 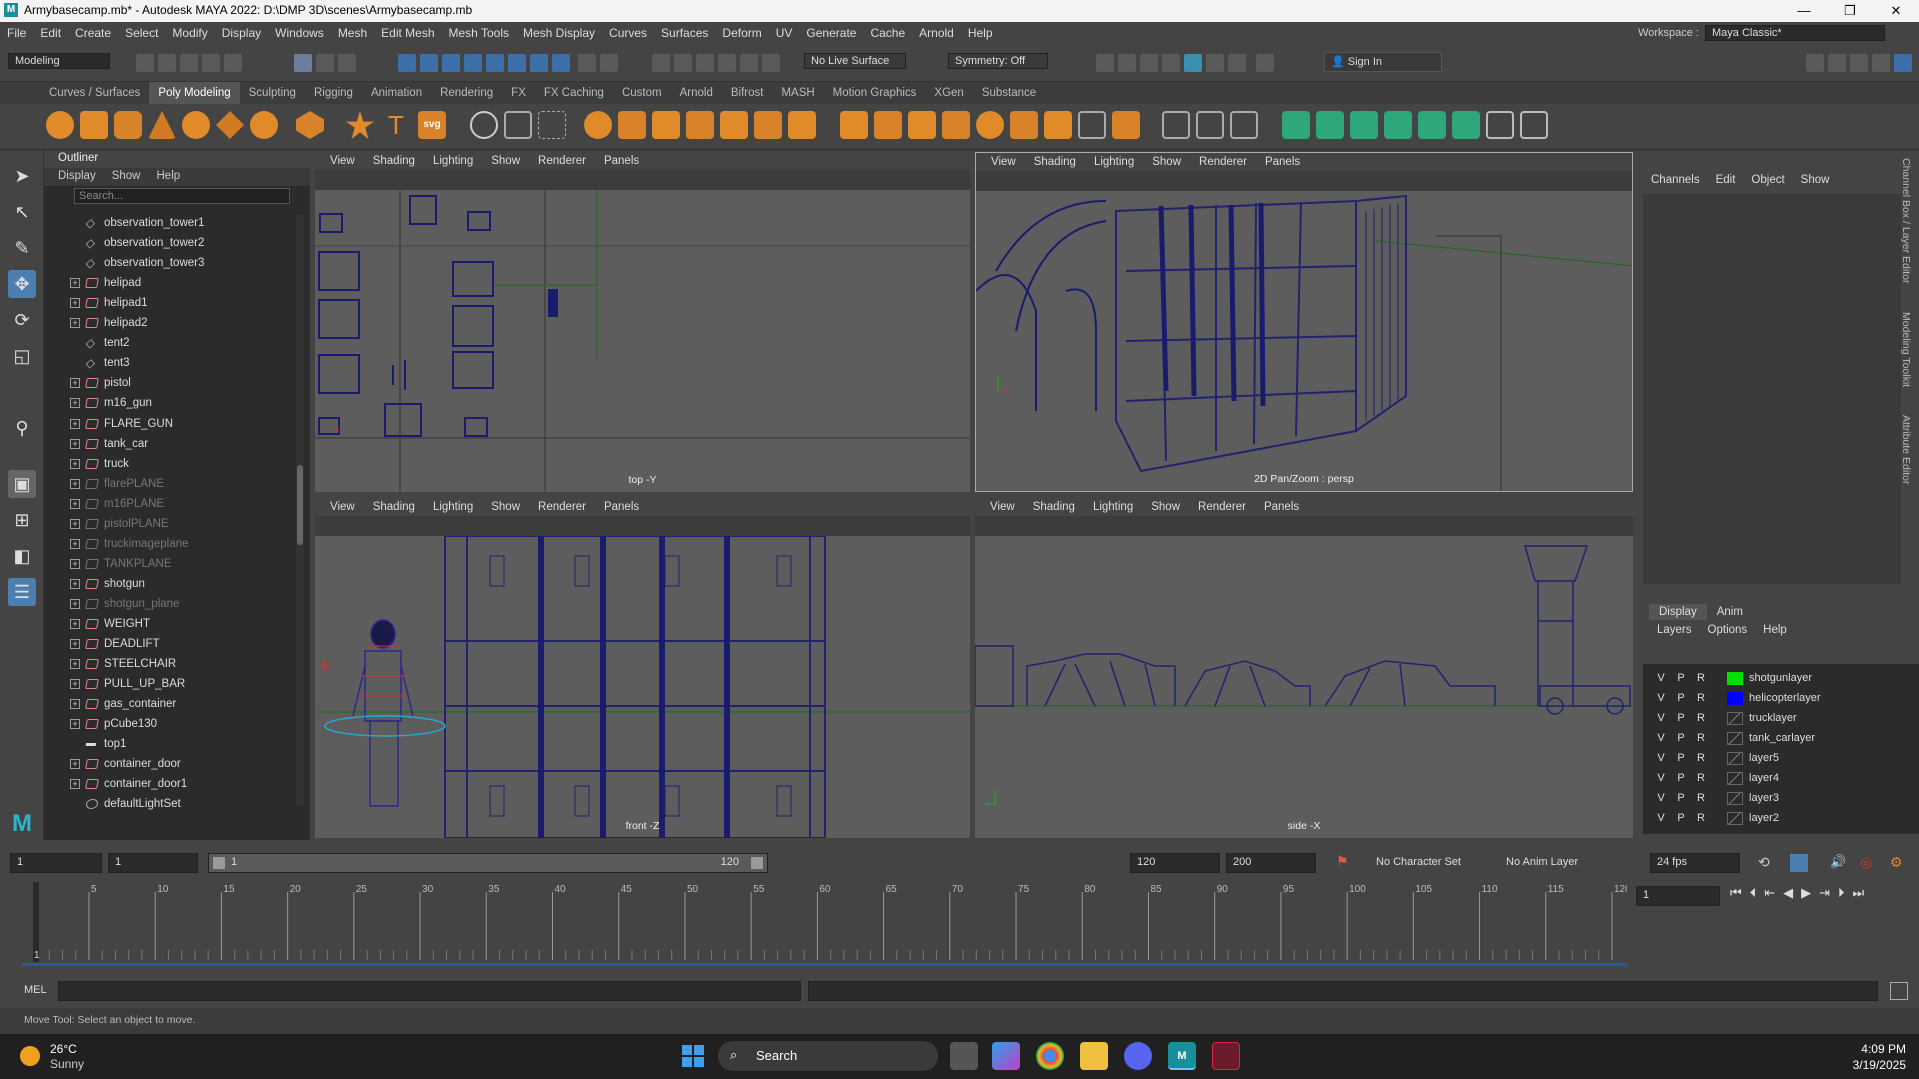 I want to click on insert-edge-loop-icon, so click(x=1210, y=125).